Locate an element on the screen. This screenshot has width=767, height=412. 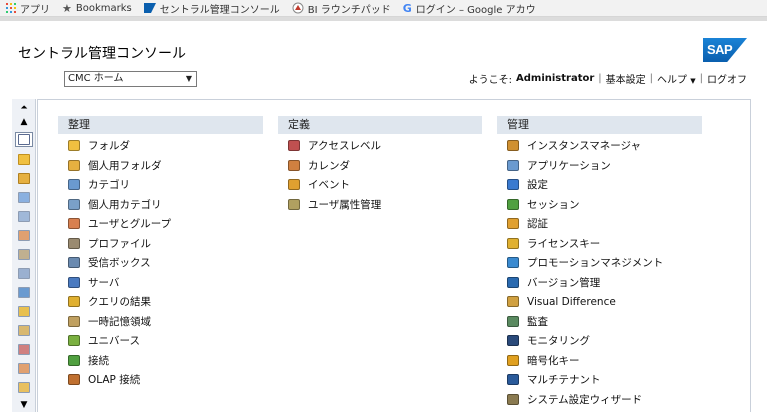
nav-folders-button is located at coordinates (24, 159).